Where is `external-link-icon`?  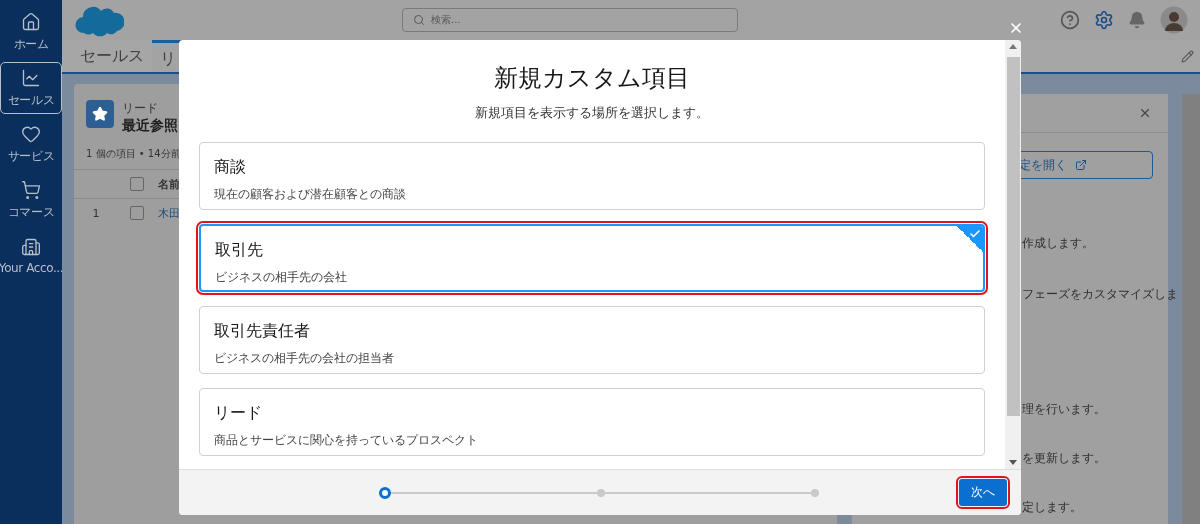
external-link-icon is located at coordinates (1081, 165).